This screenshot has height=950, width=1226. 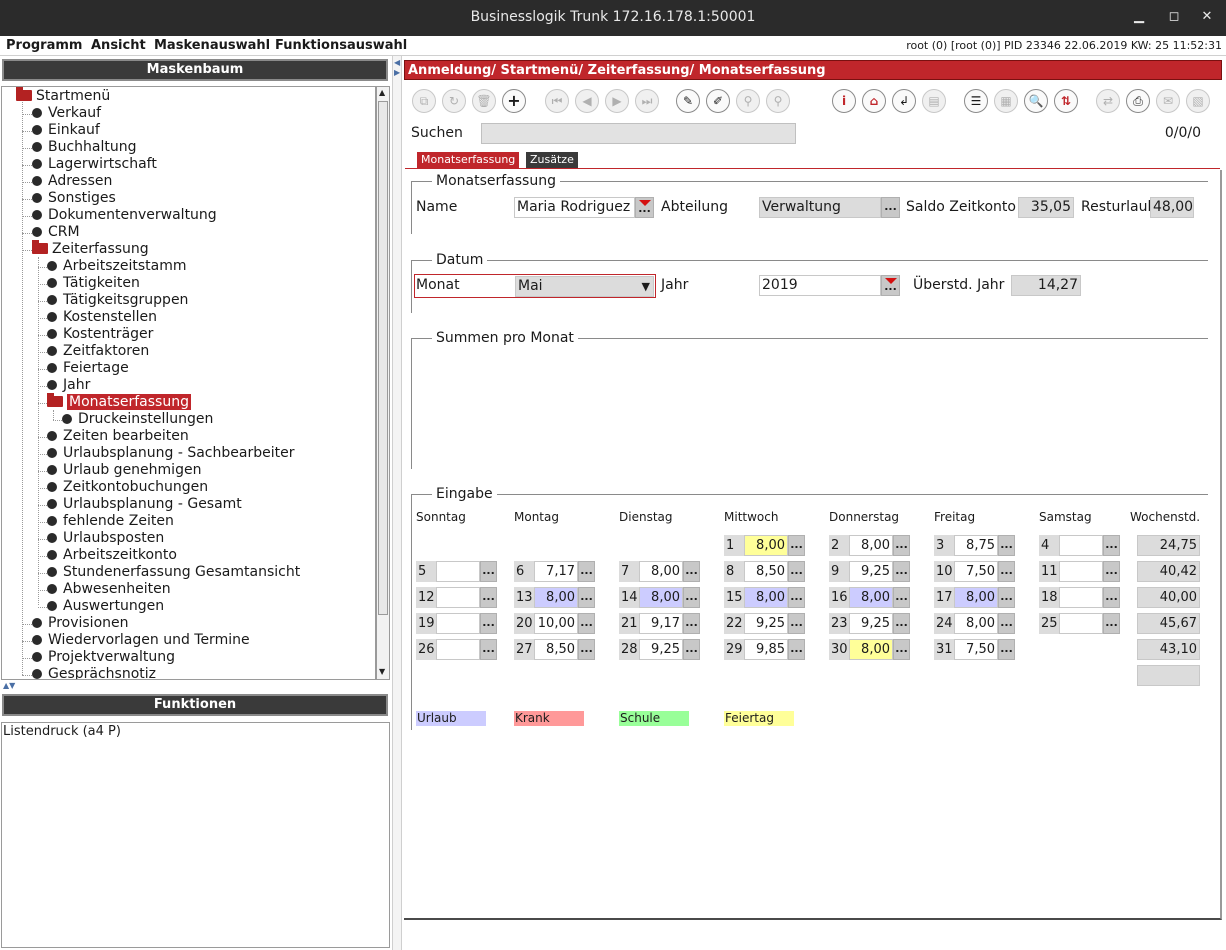 I want to click on add-icon: +, so click(x=514, y=101).